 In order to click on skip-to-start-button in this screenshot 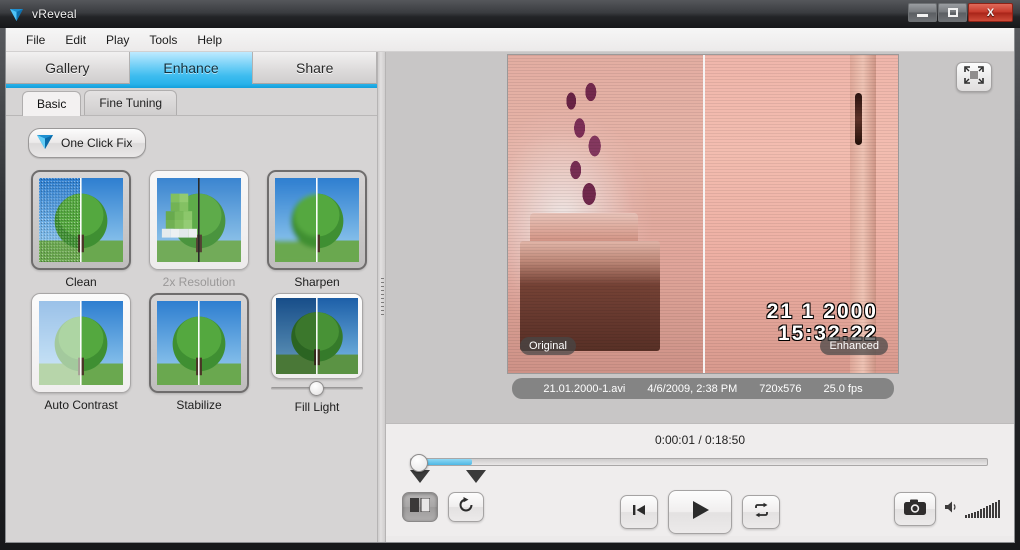, I will do `click(639, 512)`.